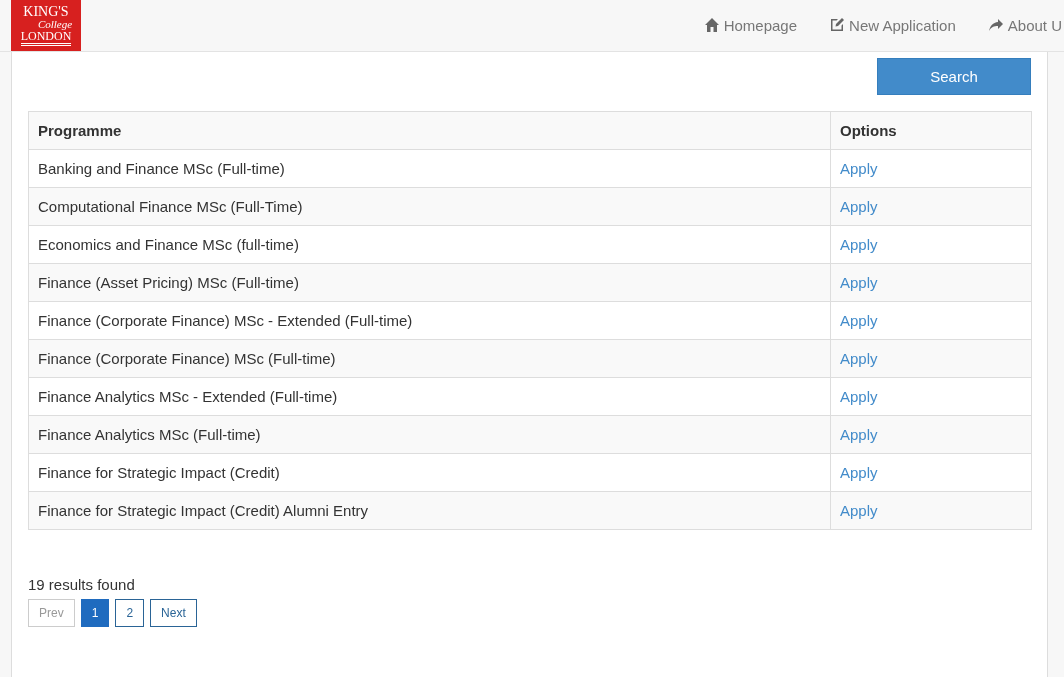 The image size is (1064, 677). Describe the element at coordinates (892, 25) in the screenshot. I see `nav-link: New Application` at that location.